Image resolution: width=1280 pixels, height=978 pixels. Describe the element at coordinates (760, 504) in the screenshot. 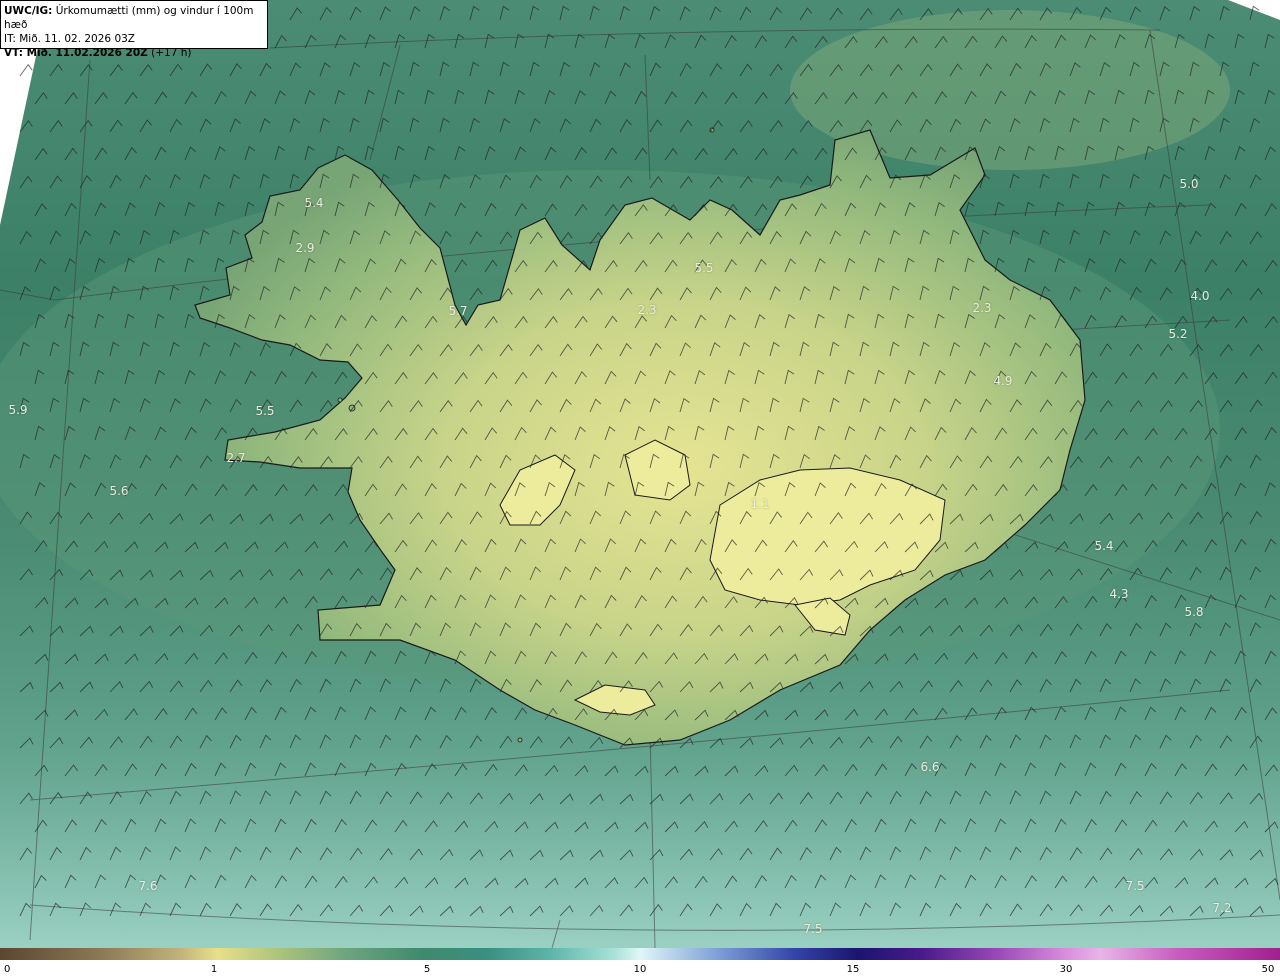

I see `precip-value-label: 1.1` at that location.